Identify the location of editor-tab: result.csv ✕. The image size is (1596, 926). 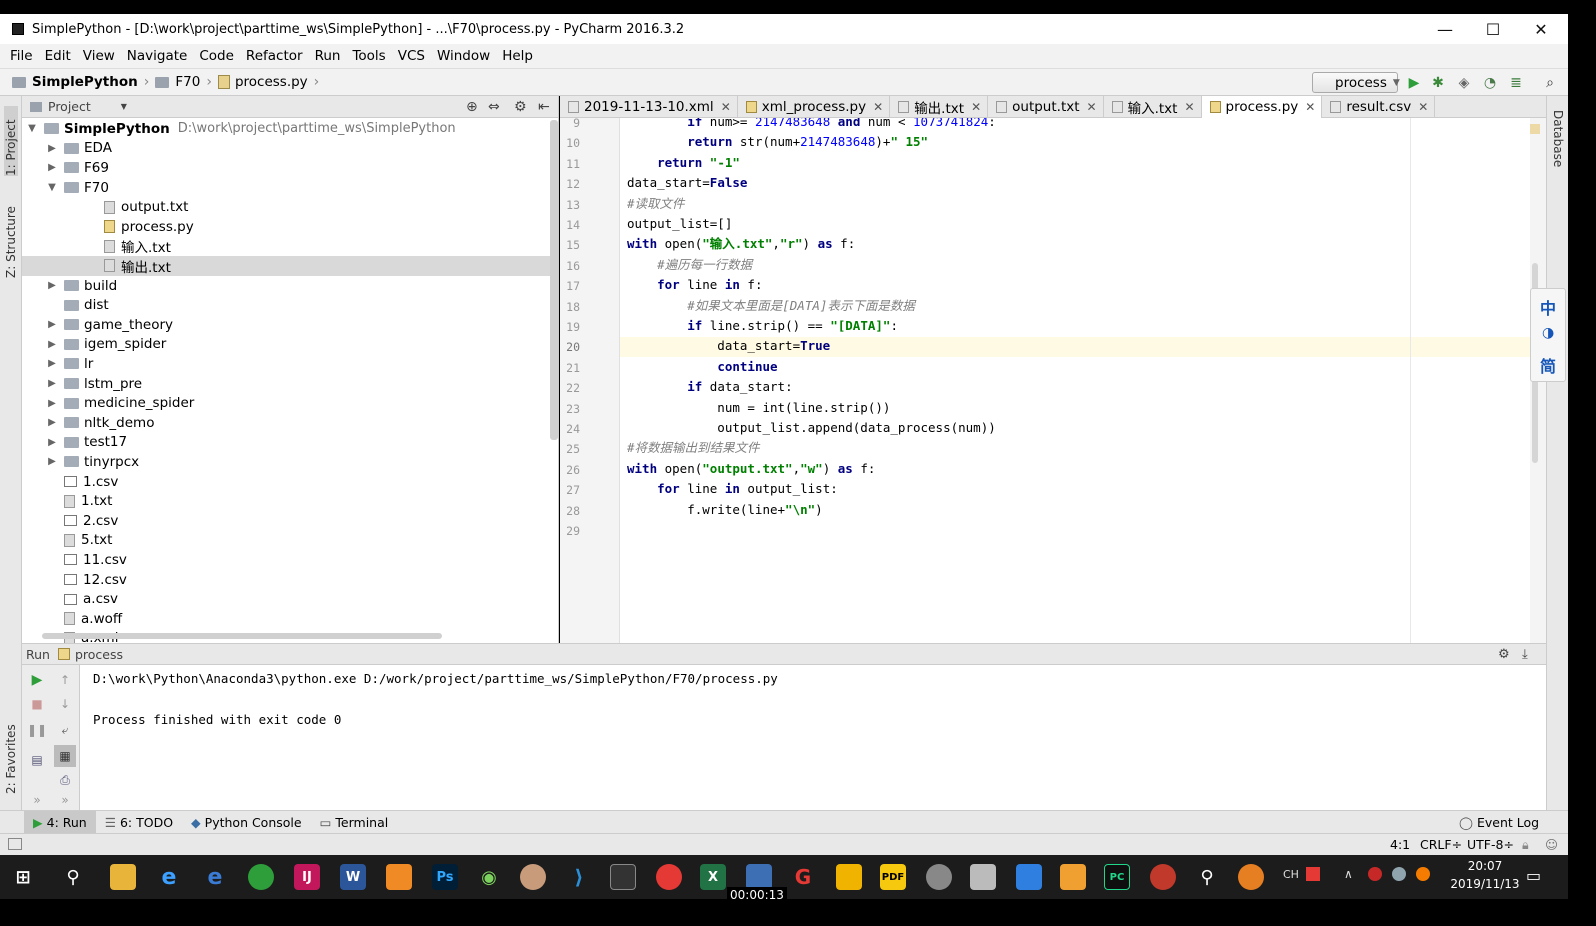
(1379, 107).